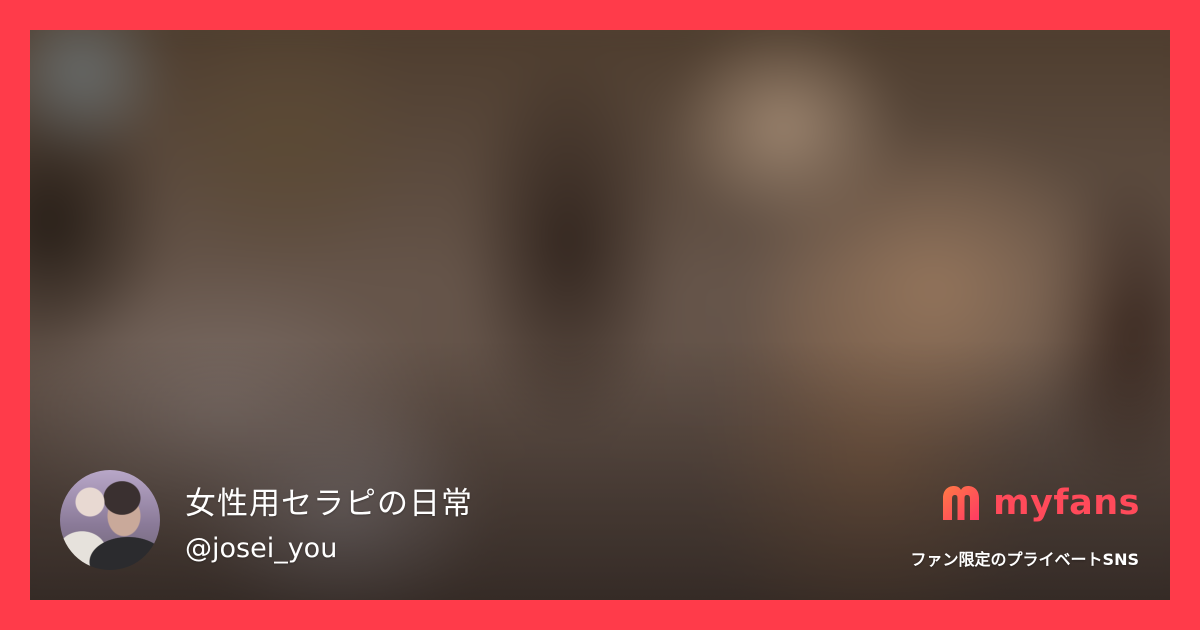 The height and width of the screenshot is (630, 1200). What do you see at coordinates (261, 548) in the screenshot?
I see `profile-handle: @josei_you` at bounding box center [261, 548].